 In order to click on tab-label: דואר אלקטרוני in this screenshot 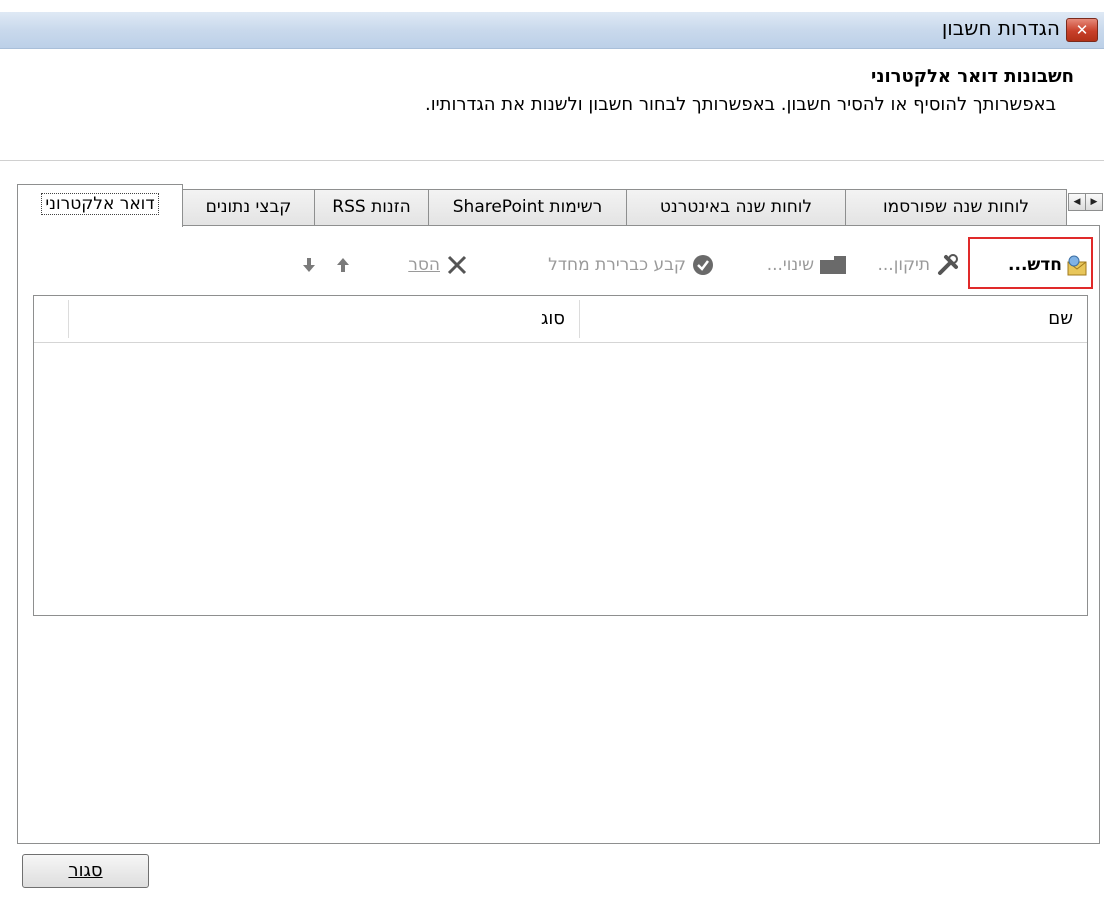, I will do `click(100, 204)`.